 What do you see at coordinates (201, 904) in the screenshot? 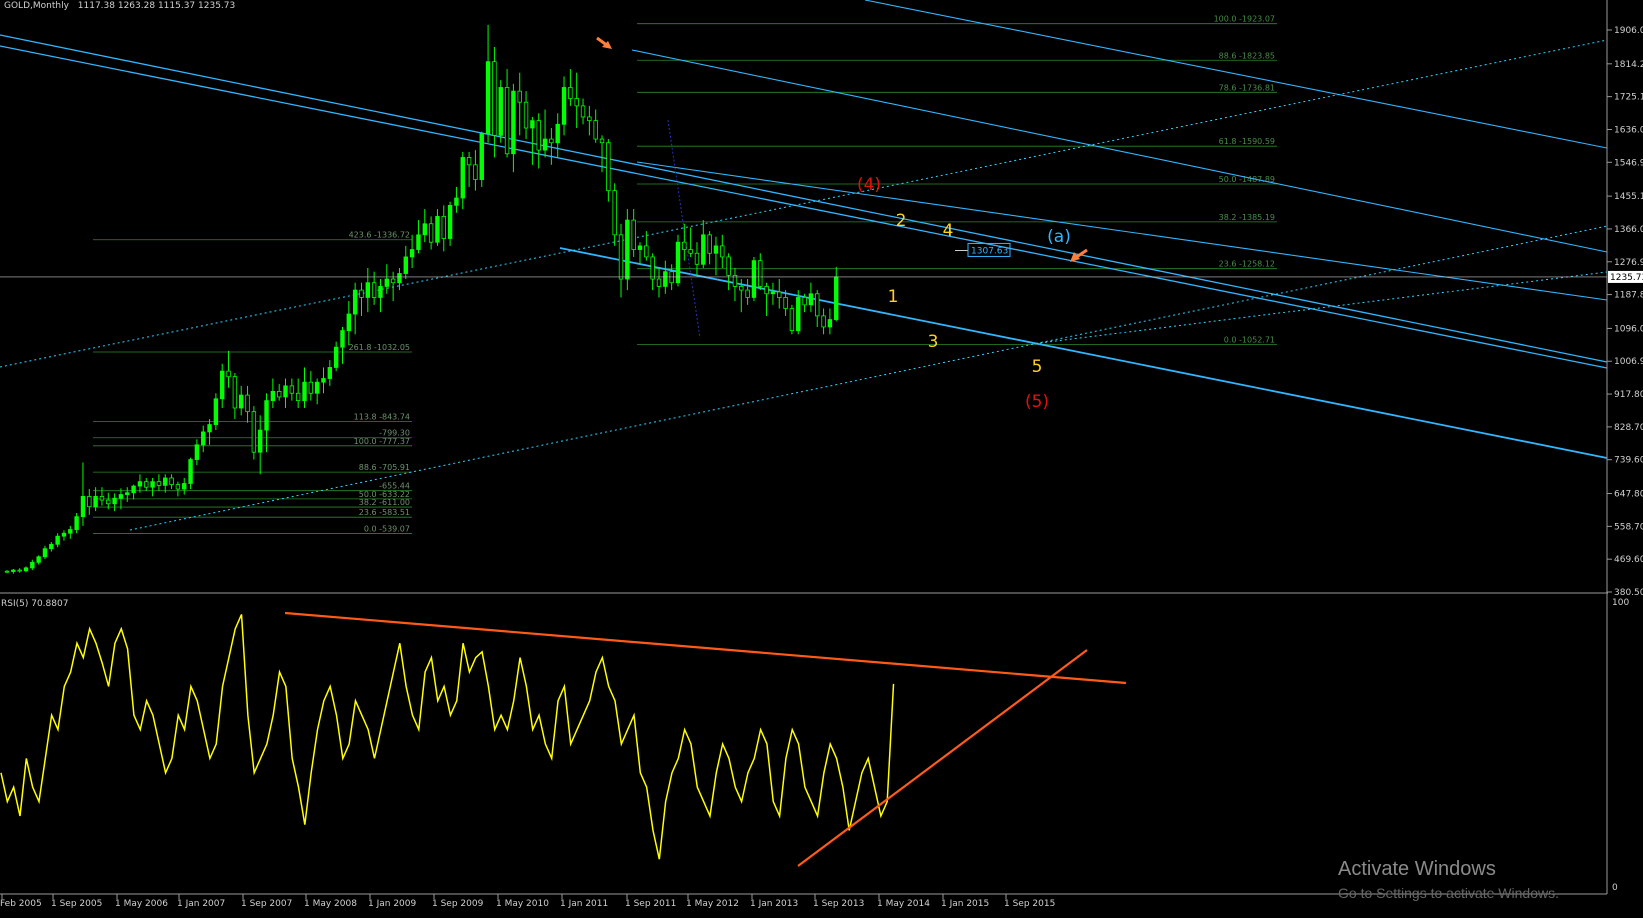
I see `time-axis-label: 1 Jan 2007` at bounding box center [201, 904].